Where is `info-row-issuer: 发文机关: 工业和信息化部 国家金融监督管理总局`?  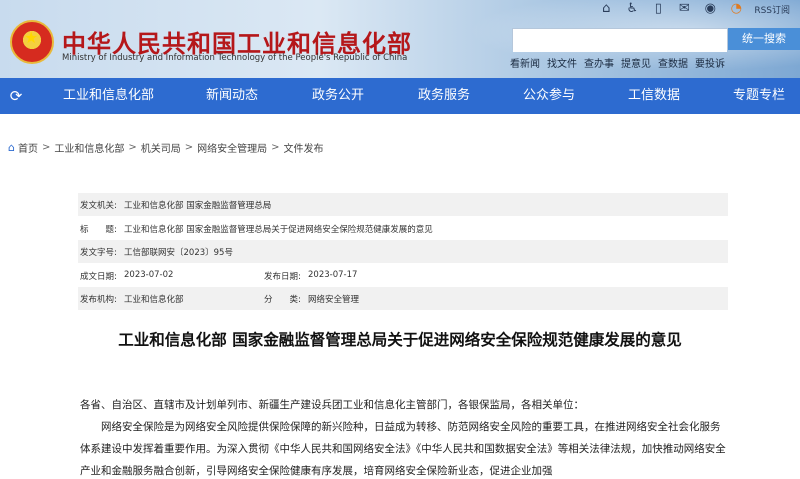 info-row-issuer: 发文机关: 工业和信息化部 国家金融监督管理总局 is located at coordinates (403, 205).